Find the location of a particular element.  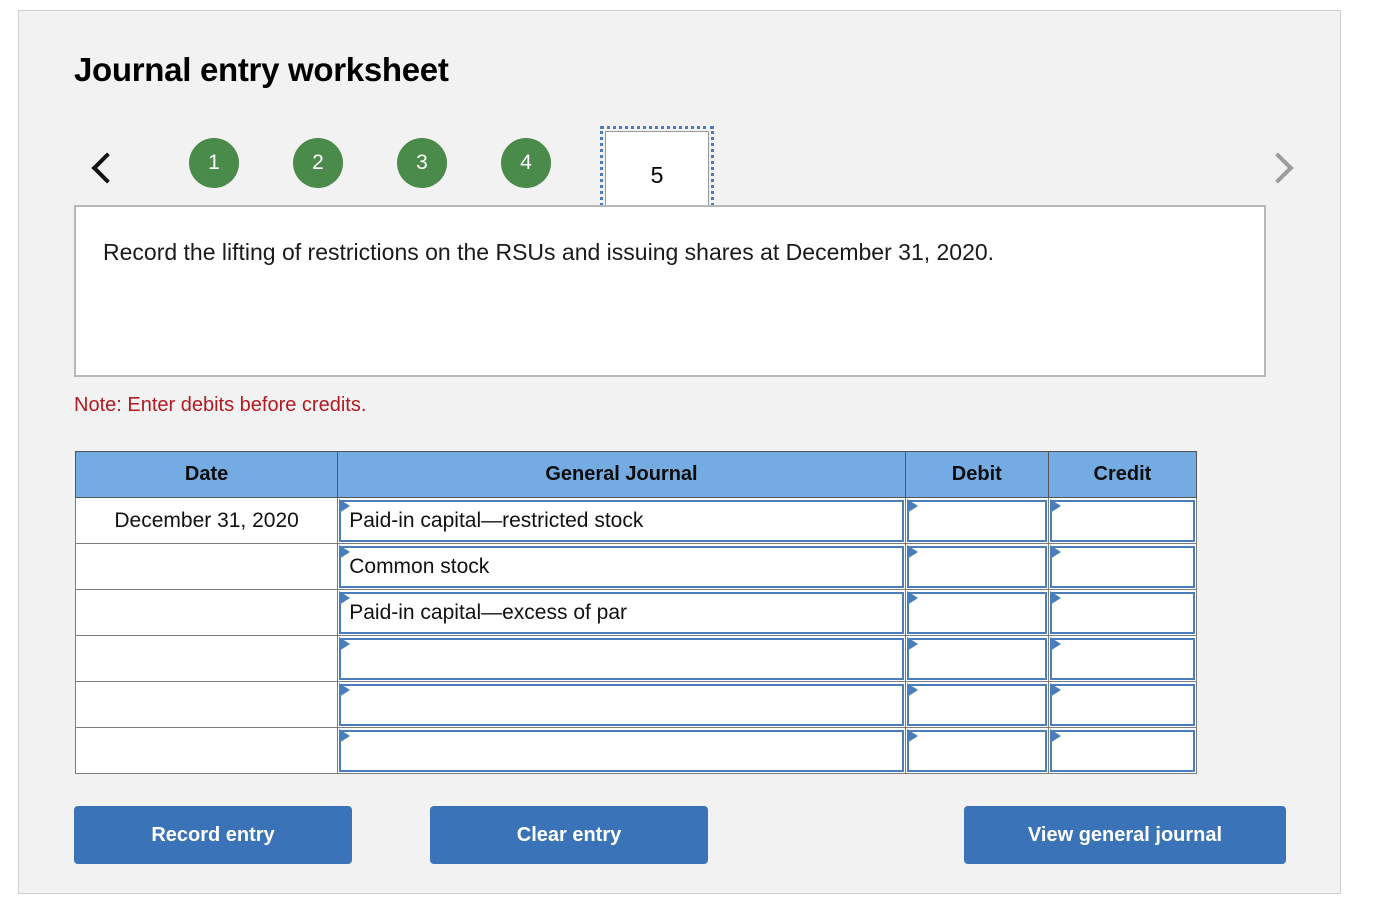

view-general-journal-button: View general journal is located at coordinates (1125, 835).